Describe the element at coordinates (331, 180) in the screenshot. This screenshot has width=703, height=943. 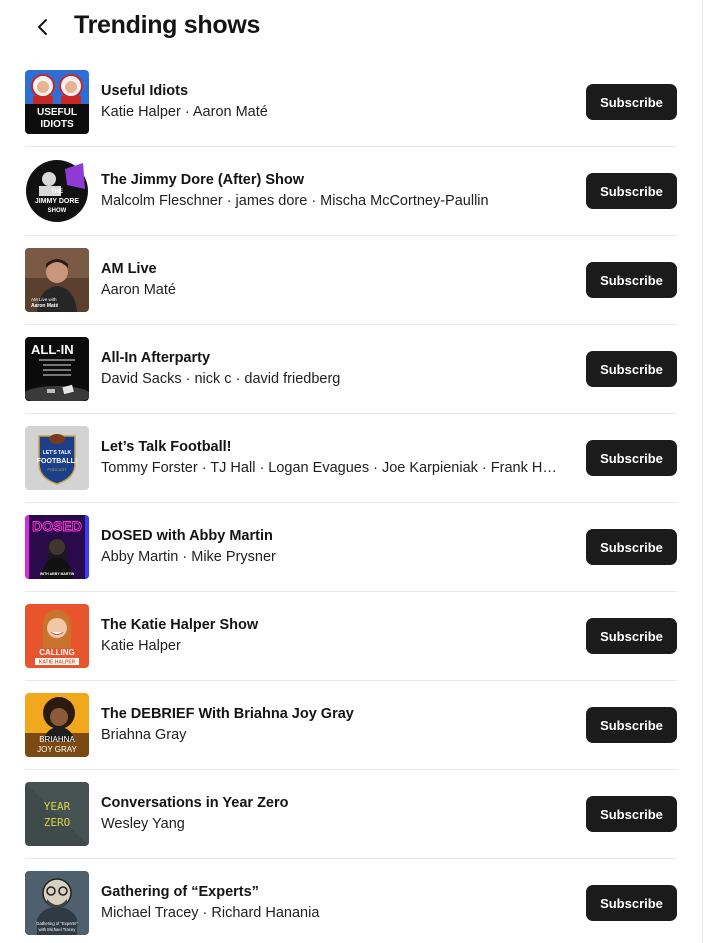
I see `show-title: The Jimmy Dore (After) Show` at that location.